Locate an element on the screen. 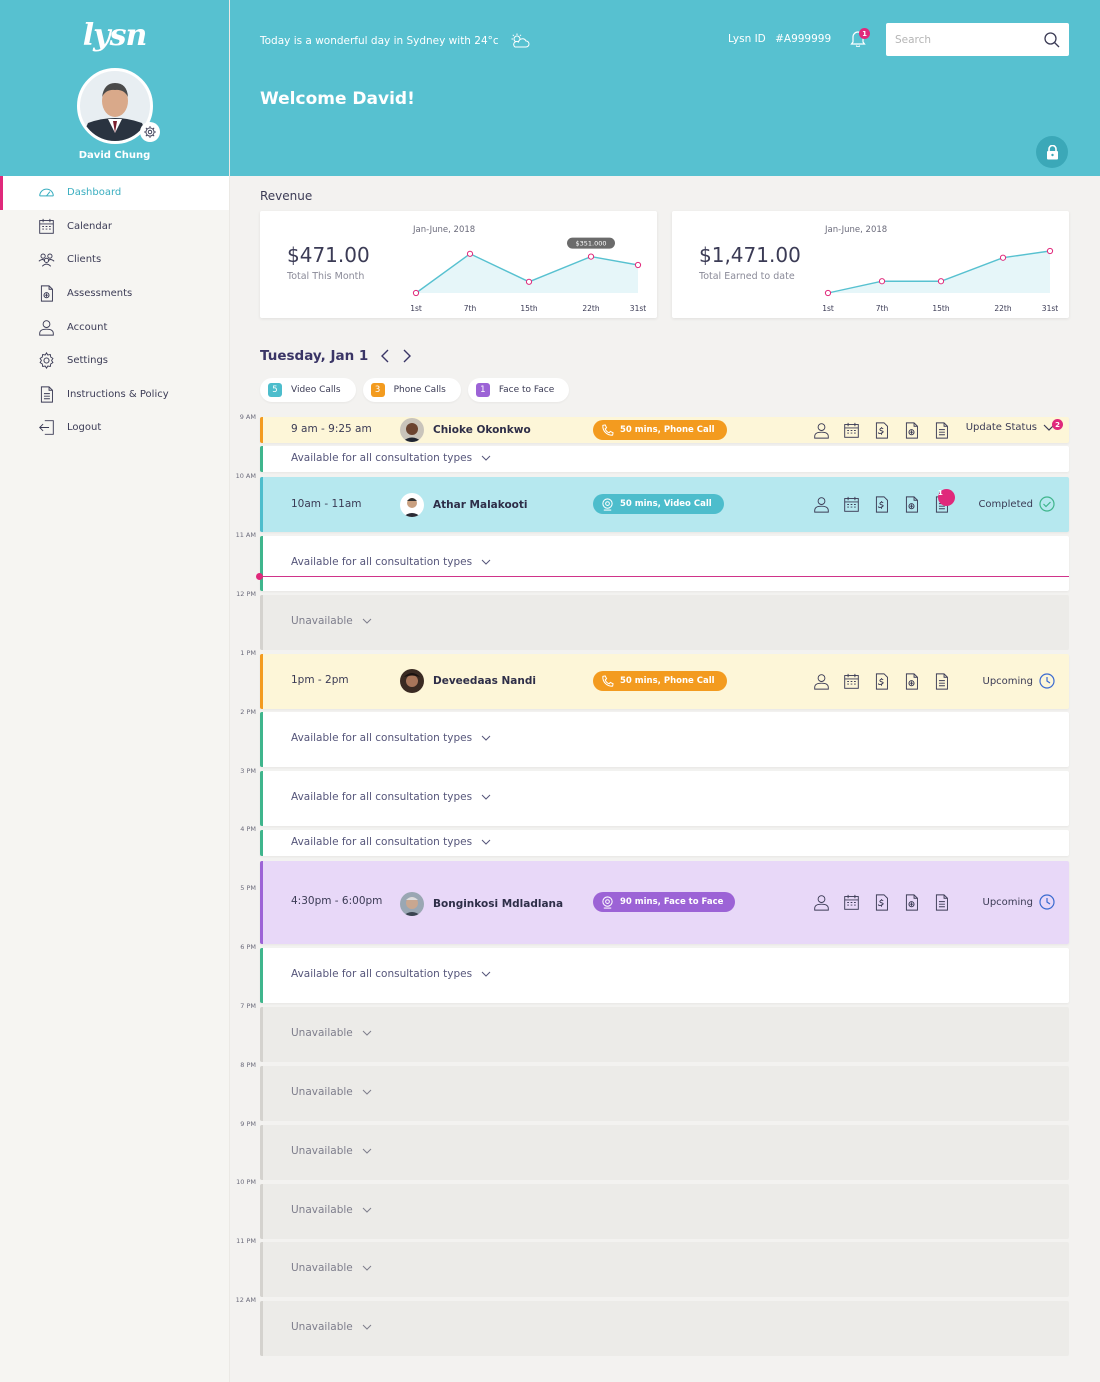  sidebar-item-label: Logout is located at coordinates (84, 428).